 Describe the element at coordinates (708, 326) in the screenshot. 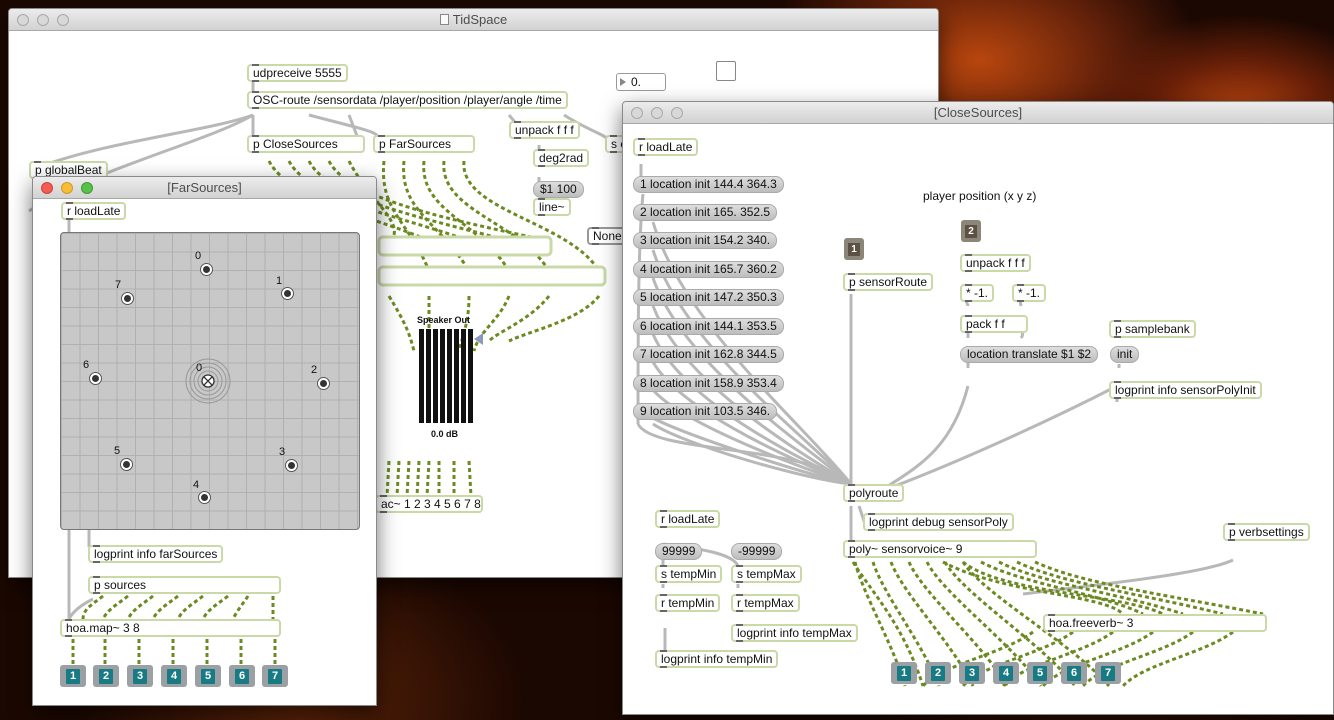

I see `location-init-message-6: 6 location init 144.1 353.5` at that location.